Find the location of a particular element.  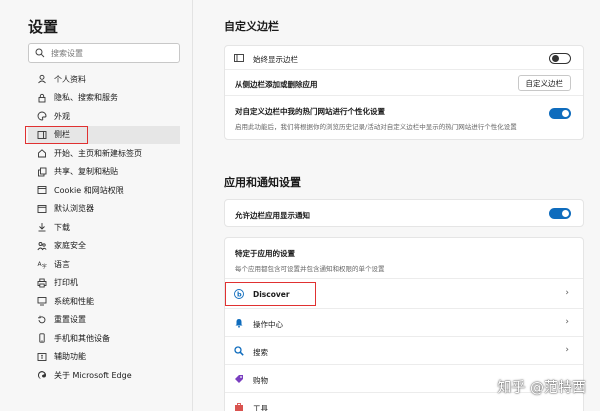

language-icon: A字 is located at coordinates (41, 264).